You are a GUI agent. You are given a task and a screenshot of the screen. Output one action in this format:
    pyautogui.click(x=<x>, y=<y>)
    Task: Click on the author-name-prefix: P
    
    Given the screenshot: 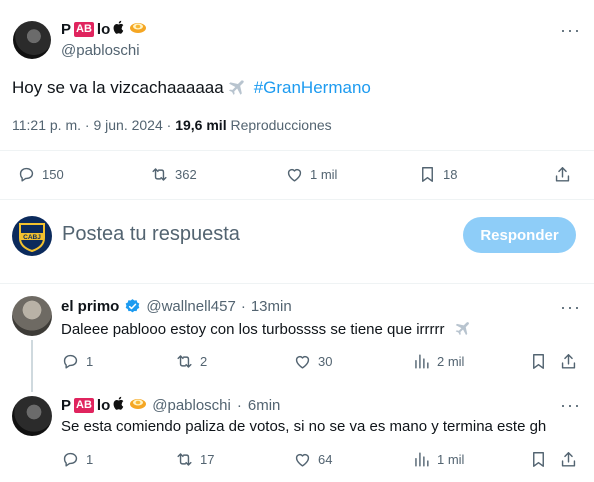 What is the action you would take?
    pyautogui.click(x=66, y=29)
    